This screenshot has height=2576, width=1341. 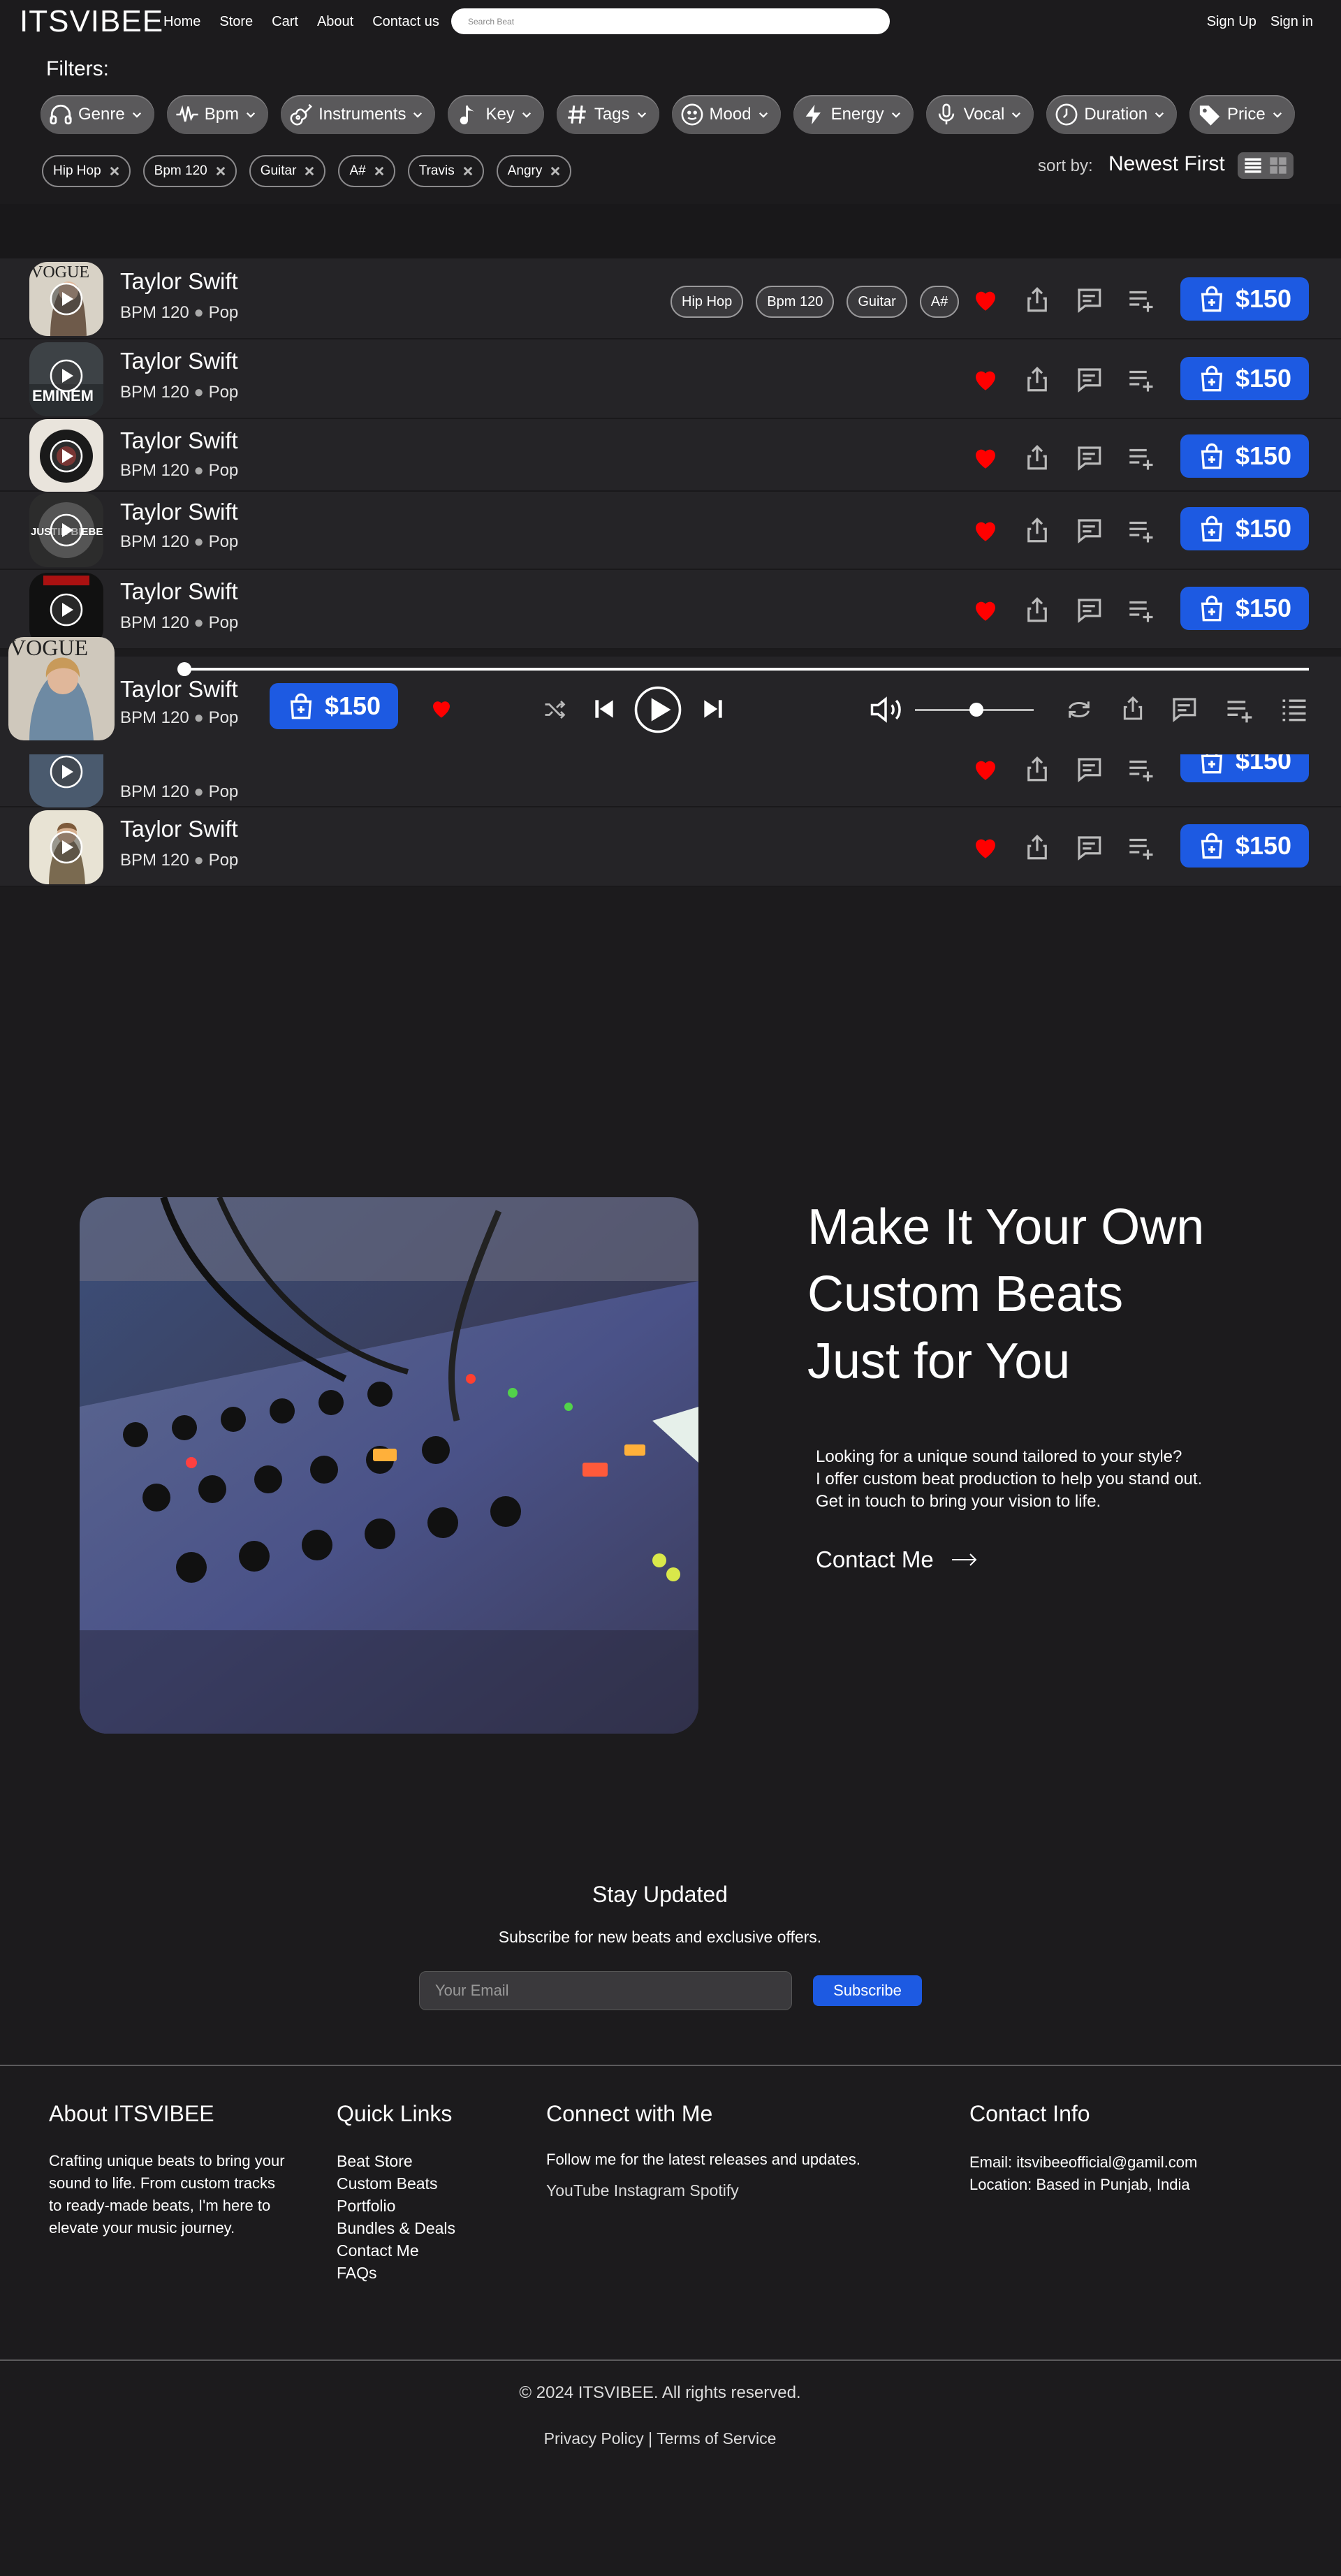 What do you see at coordinates (367, 171) in the screenshot?
I see `active-tag: A#` at bounding box center [367, 171].